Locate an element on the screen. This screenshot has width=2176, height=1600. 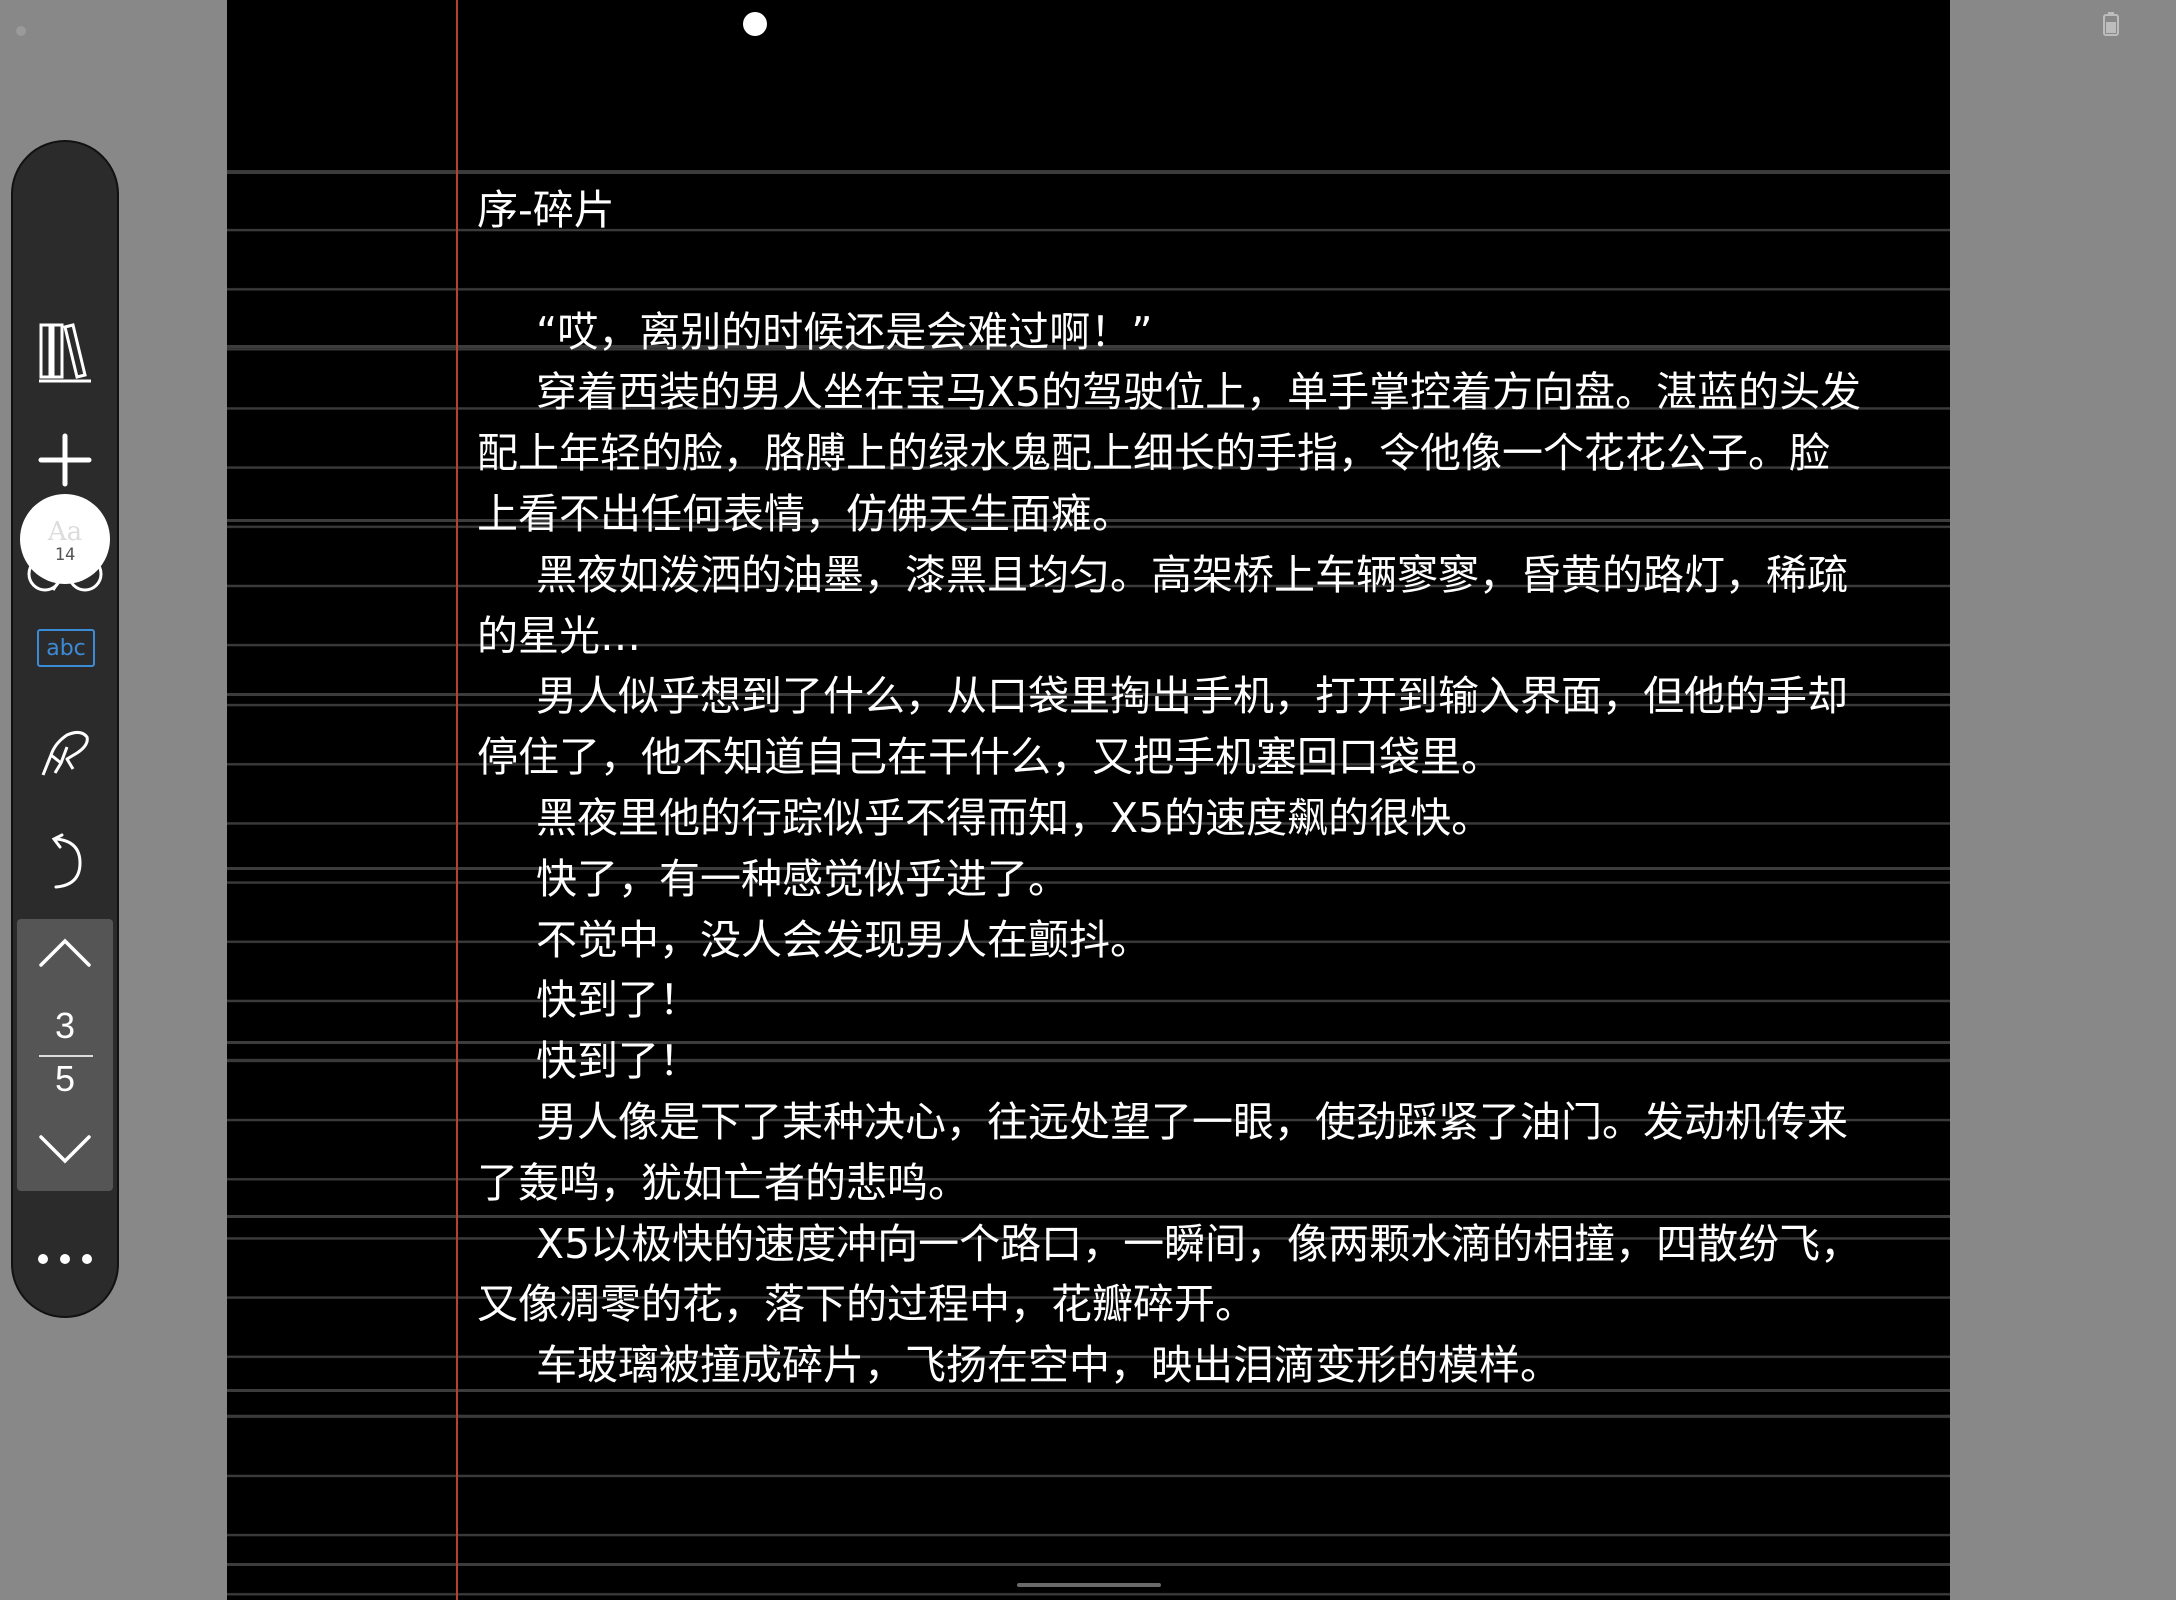
current-page: 3 is located at coordinates (65, 1025).